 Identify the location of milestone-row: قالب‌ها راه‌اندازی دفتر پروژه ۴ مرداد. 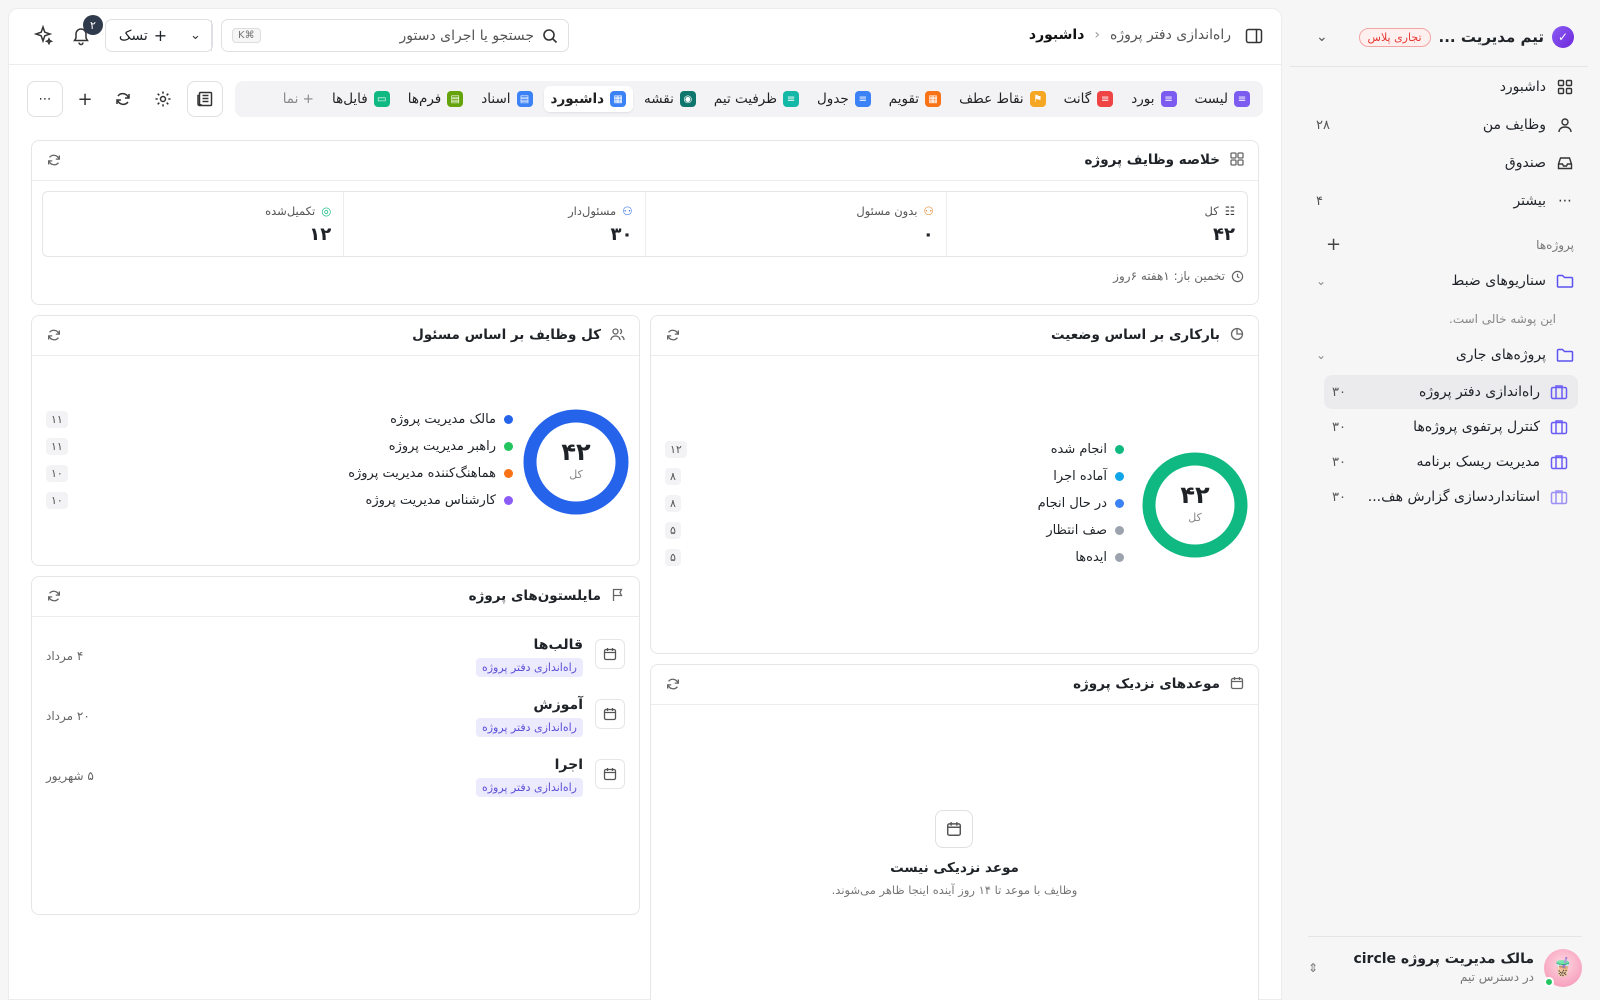
(335, 667).